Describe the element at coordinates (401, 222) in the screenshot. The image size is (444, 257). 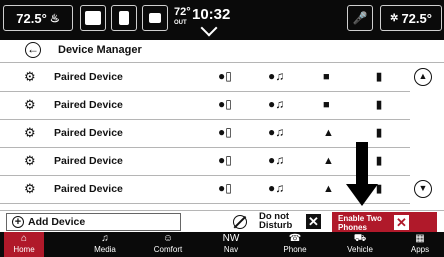
I see `enable-two-phones-toggle: ✕` at that location.